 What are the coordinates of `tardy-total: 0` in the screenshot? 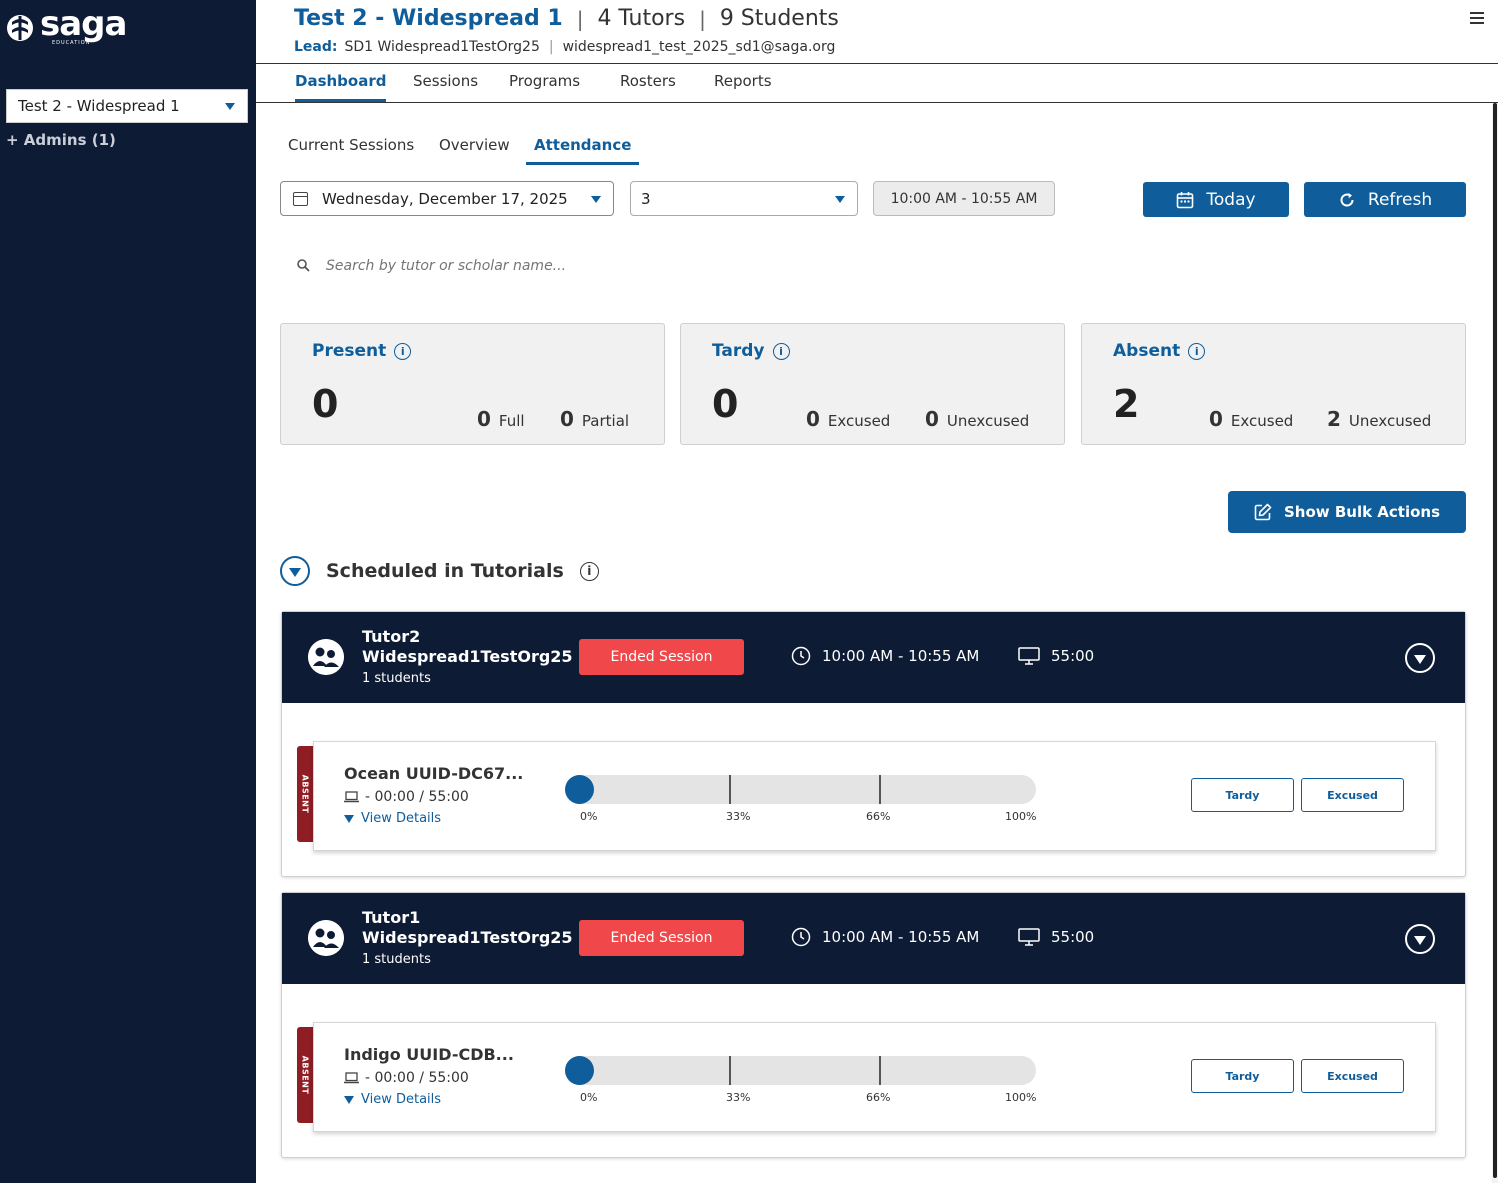 It's located at (725, 404).